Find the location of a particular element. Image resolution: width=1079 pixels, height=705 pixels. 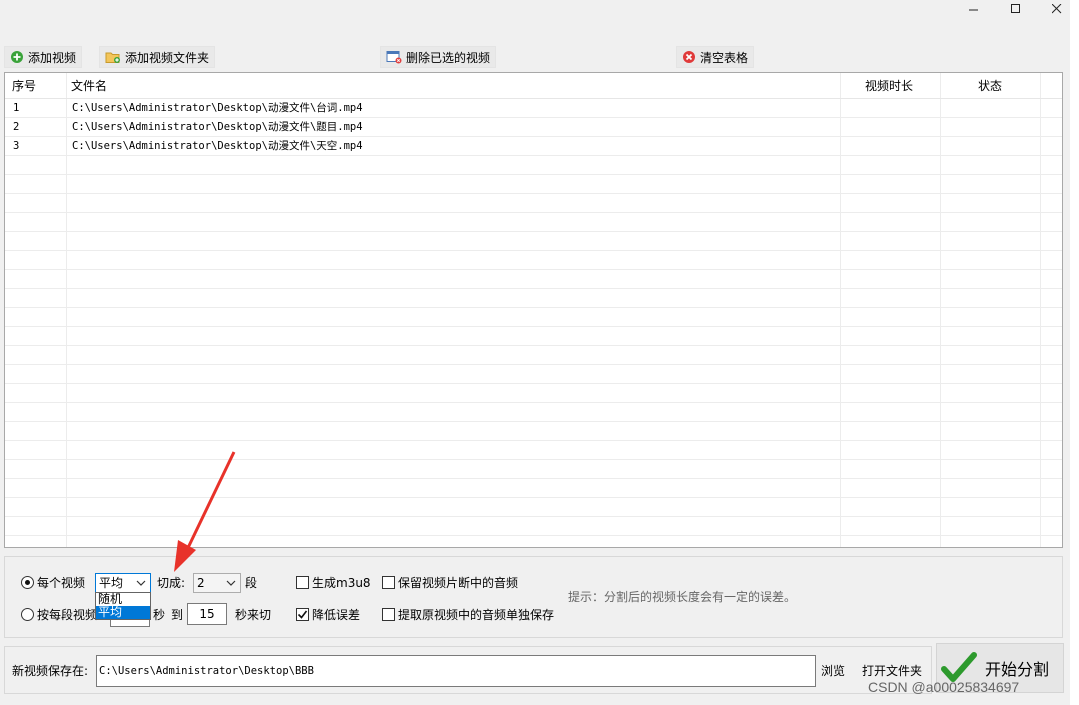

seconds-label: 秒 is located at coordinates (159, 615).